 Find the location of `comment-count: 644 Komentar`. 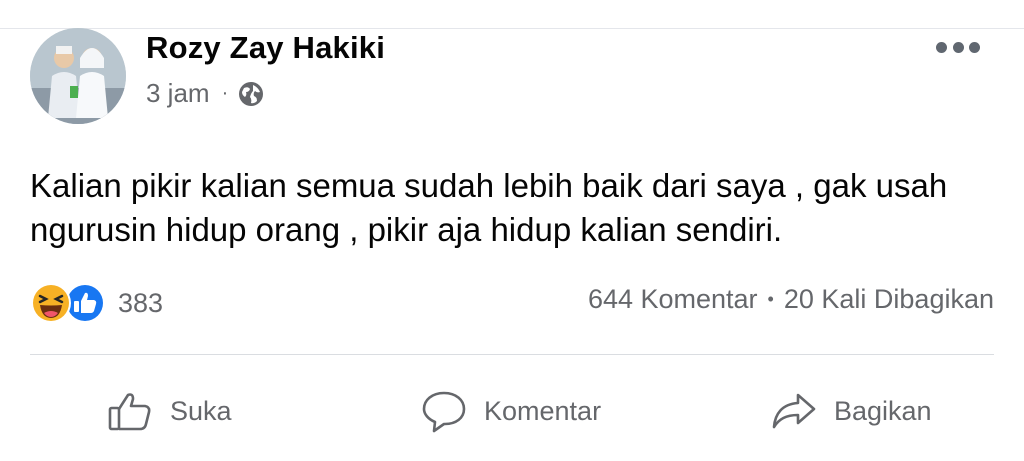

comment-count: 644 Komentar is located at coordinates (673, 299).